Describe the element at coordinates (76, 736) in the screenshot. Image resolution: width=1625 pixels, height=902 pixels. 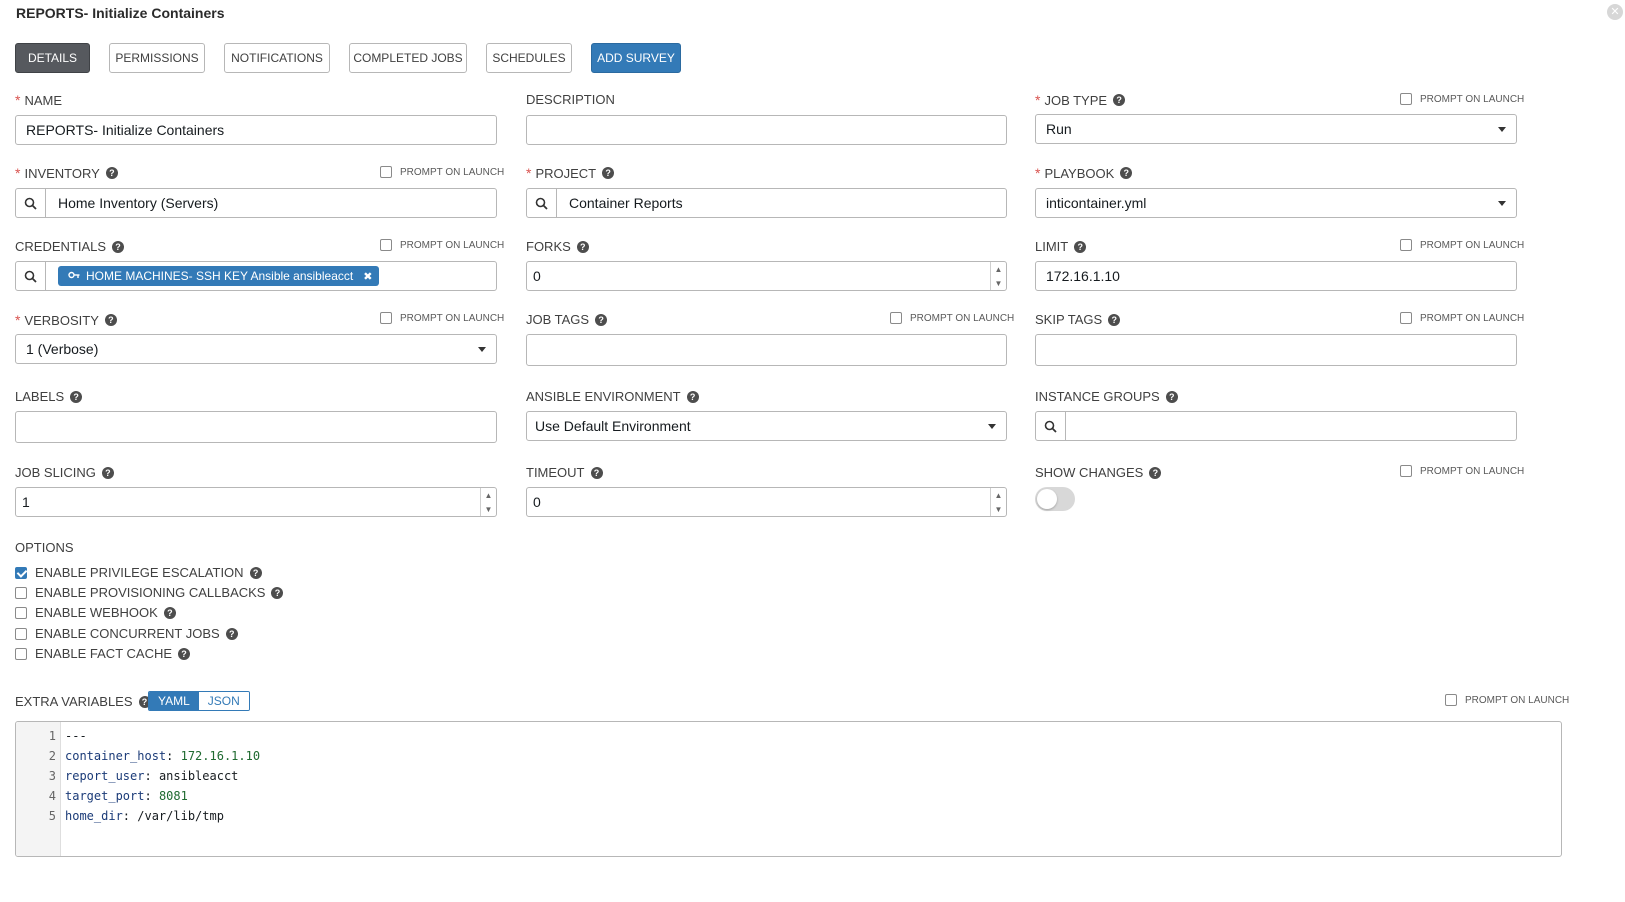
I see `code-line: ---` at that location.